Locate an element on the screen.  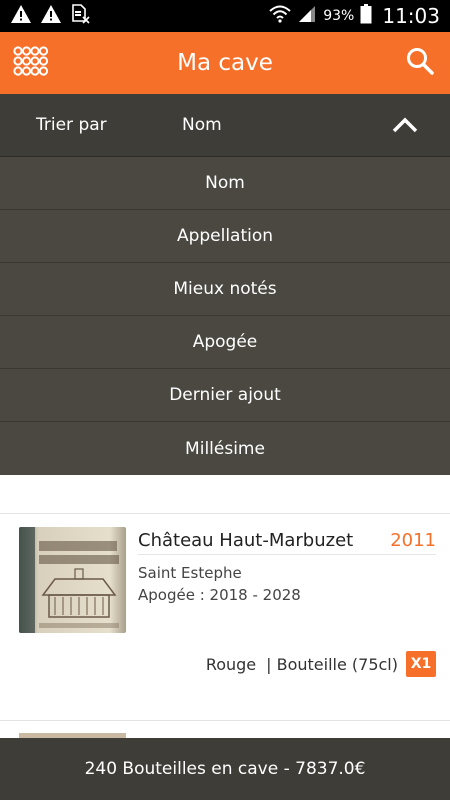
app-bar: Ma cave is located at coordinates (225, 63).